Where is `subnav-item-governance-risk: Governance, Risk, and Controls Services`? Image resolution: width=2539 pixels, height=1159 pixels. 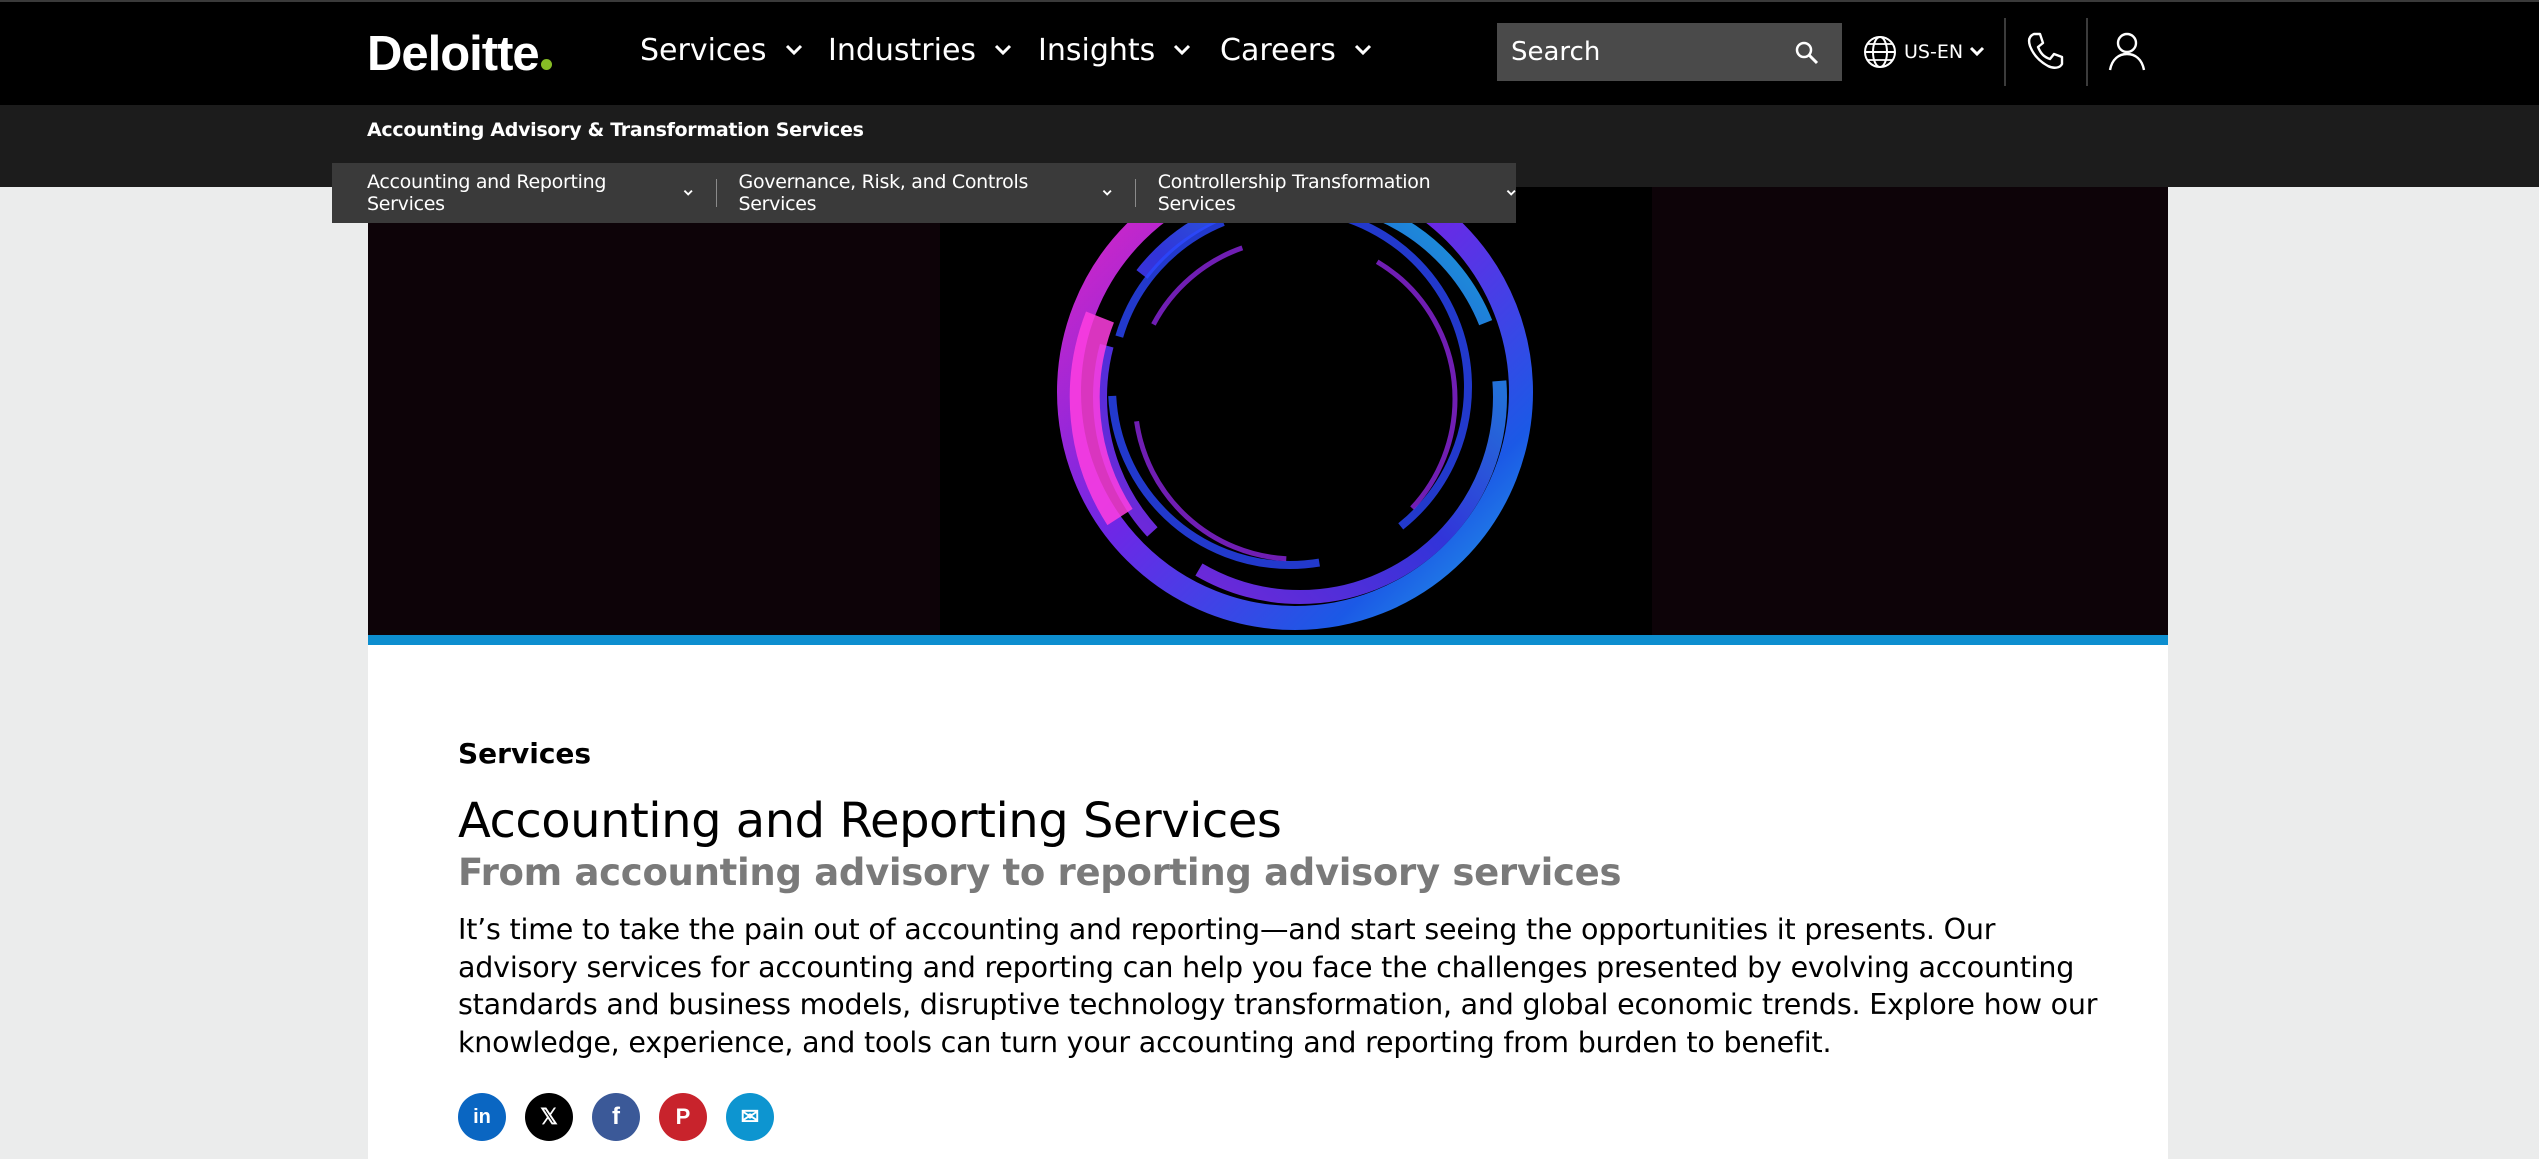 subnav-item-governance-risk: Governance, Risk, and Controls Services is located at coordinates (926, 193).